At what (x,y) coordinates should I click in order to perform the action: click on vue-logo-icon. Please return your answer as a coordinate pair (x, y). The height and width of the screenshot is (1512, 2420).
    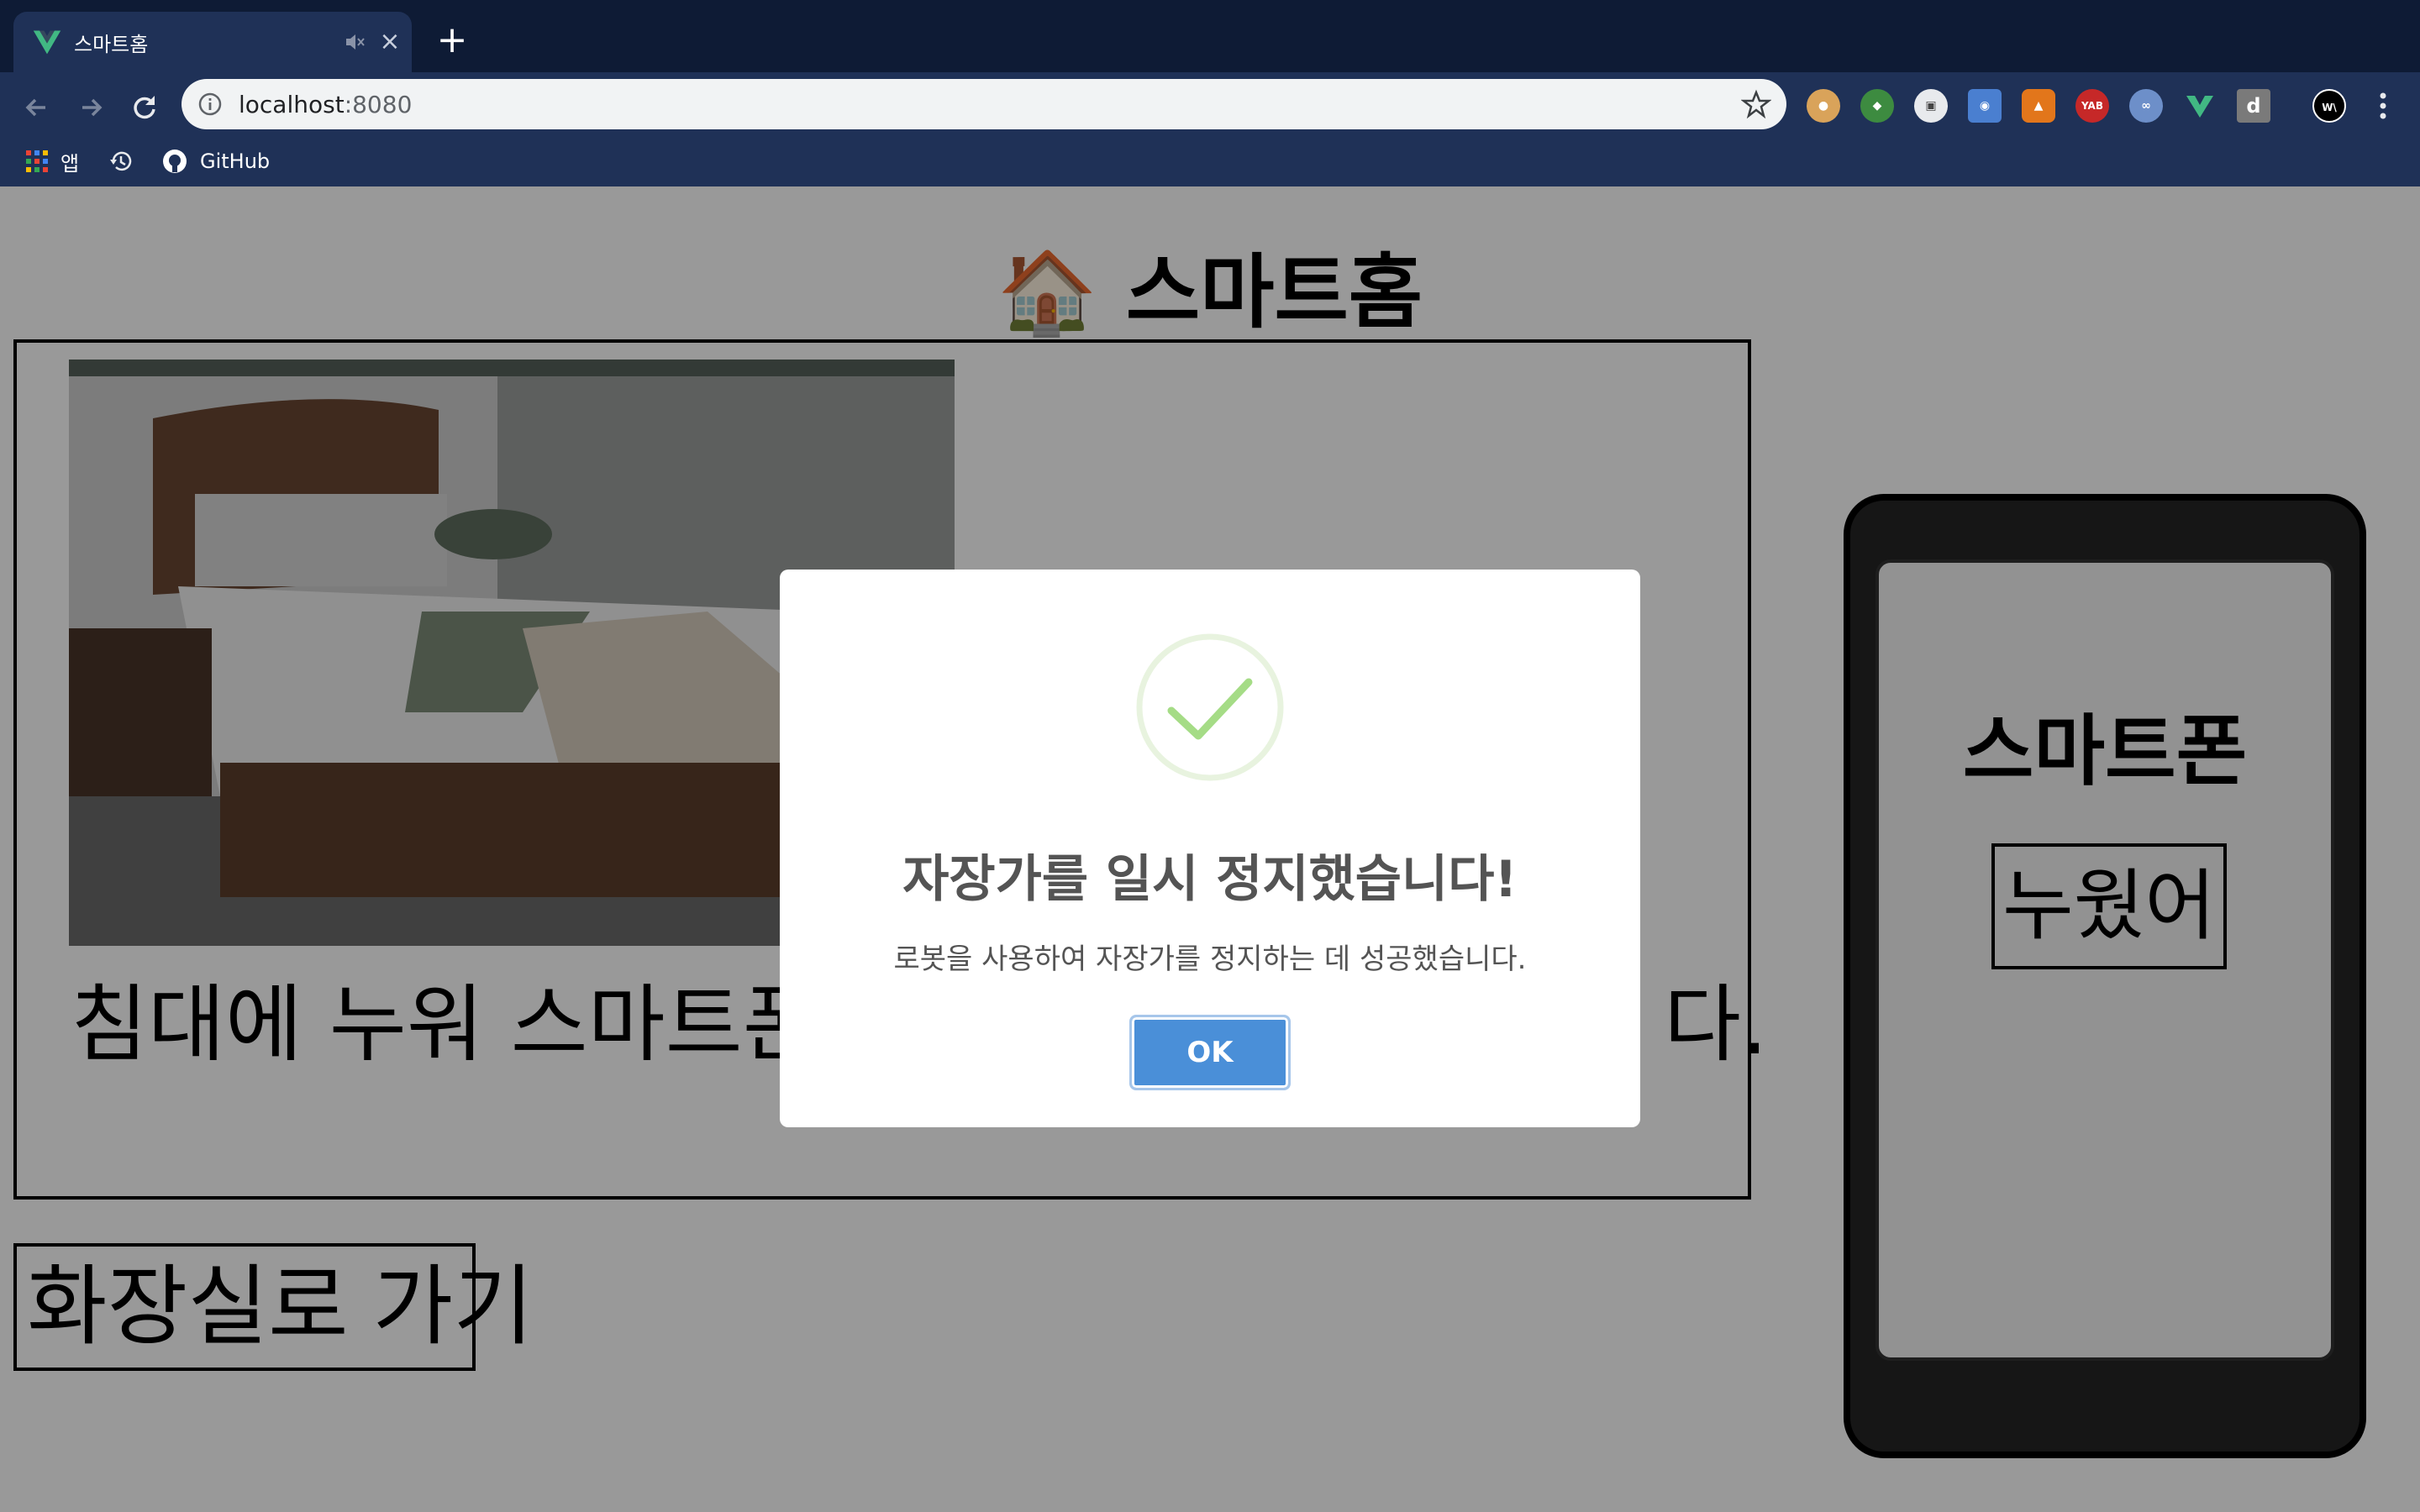
    Looking at the image, I should click on (47, 42).